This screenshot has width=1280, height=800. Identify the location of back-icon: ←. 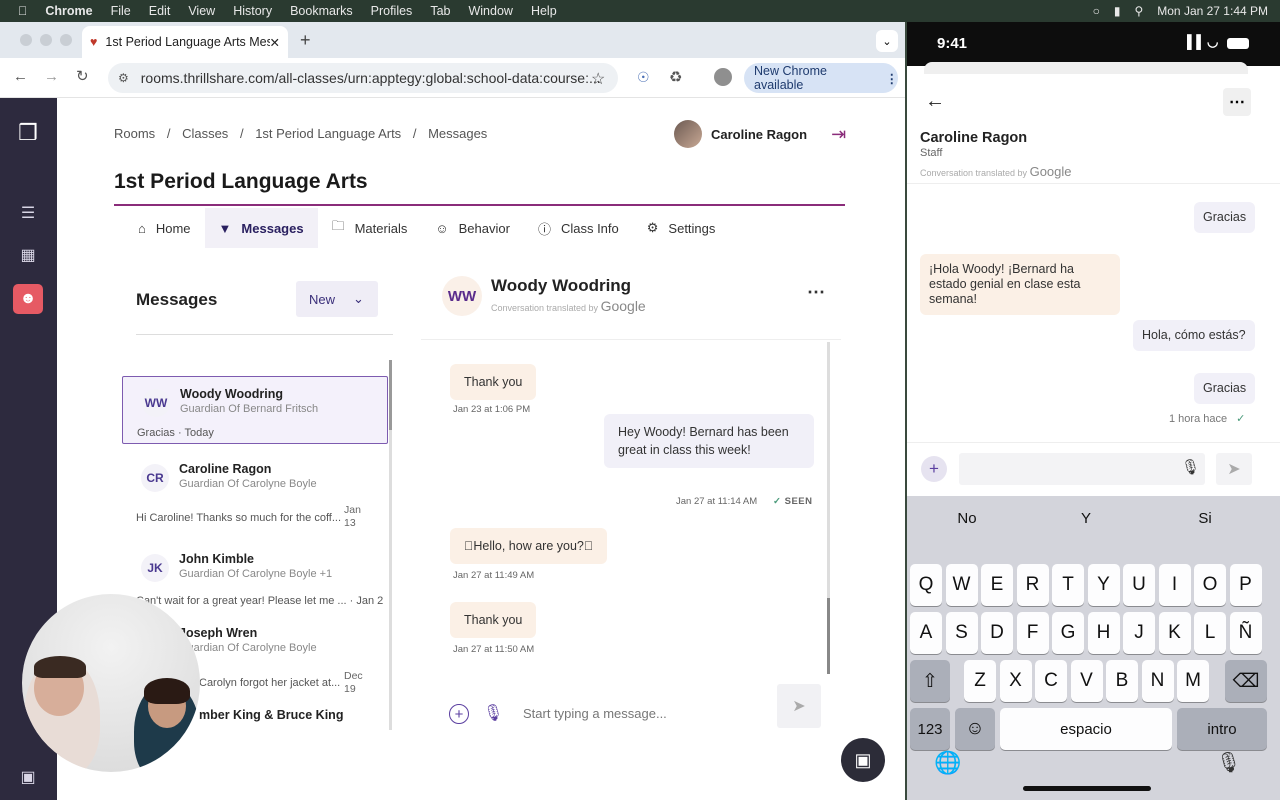
(20, 76).